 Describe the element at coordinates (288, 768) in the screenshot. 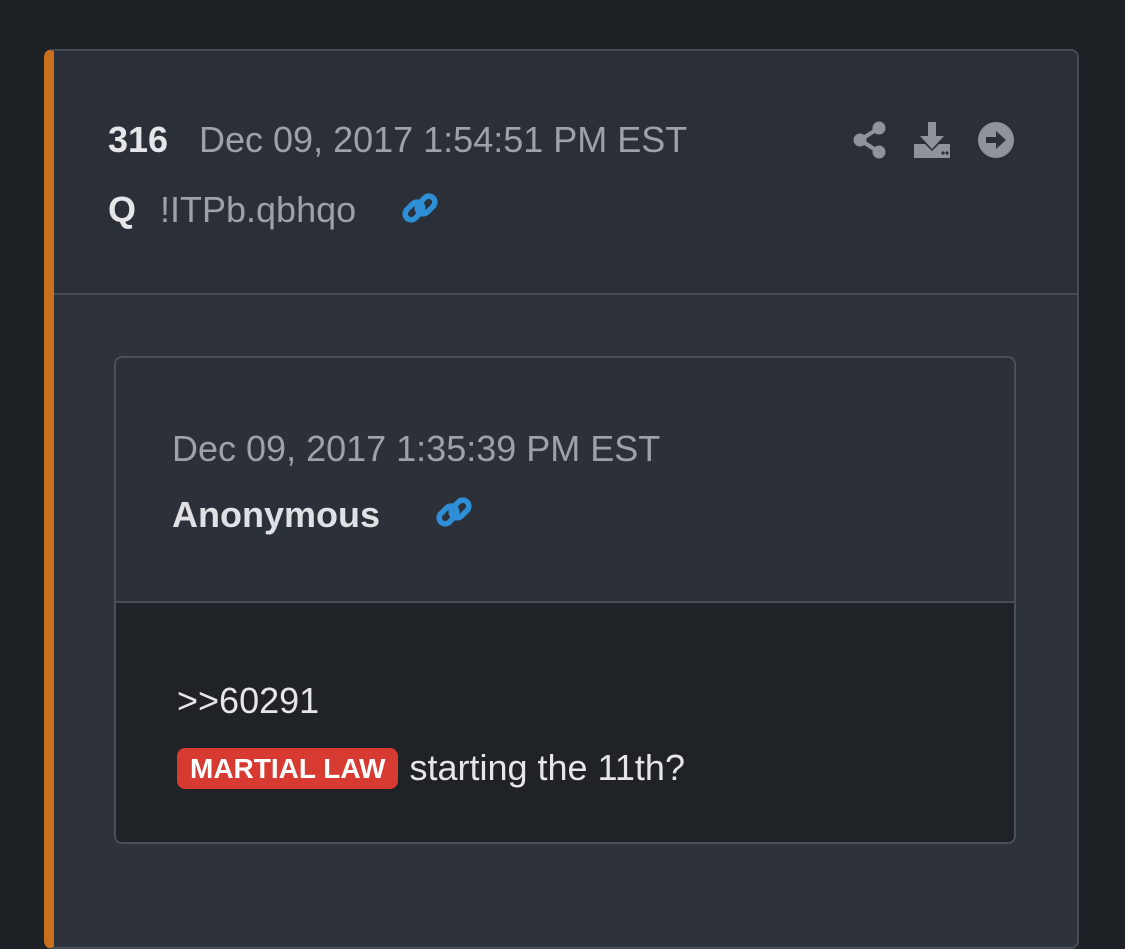

I see `highlight-tag-badge: MARTIAL LAW` at that location.